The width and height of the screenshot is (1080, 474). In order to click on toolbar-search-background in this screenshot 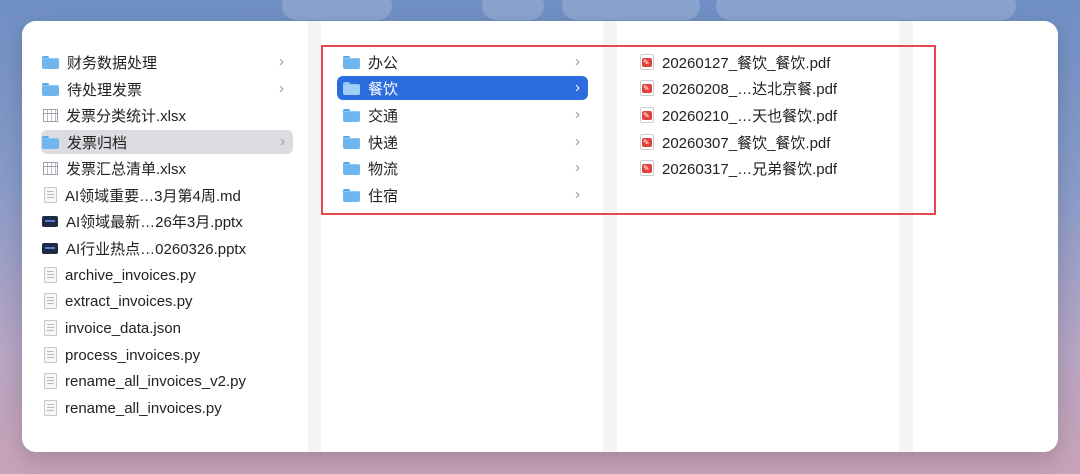, I will do `click(866, 10)`.